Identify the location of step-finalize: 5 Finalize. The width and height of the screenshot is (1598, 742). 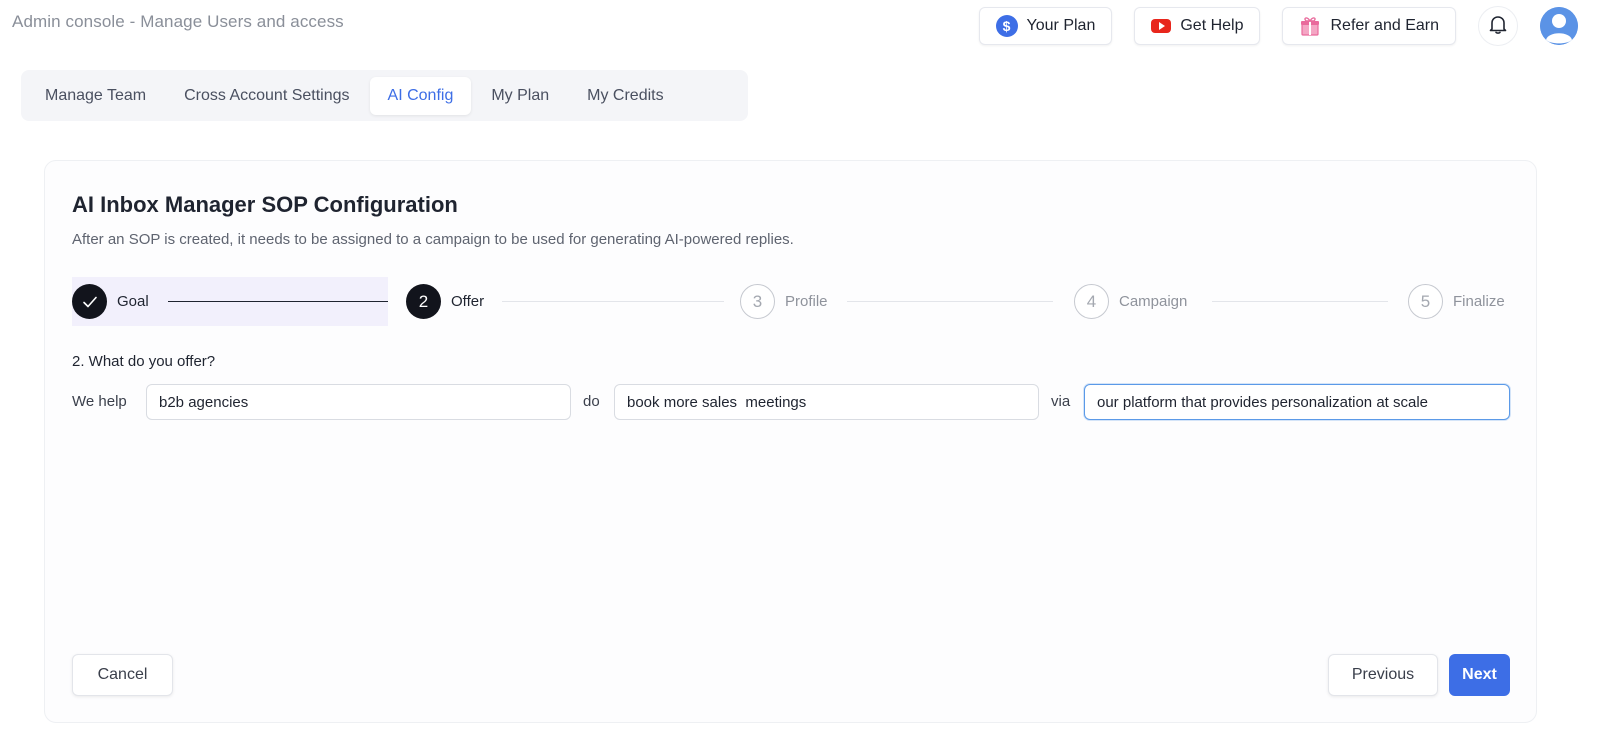
(1456, 301).